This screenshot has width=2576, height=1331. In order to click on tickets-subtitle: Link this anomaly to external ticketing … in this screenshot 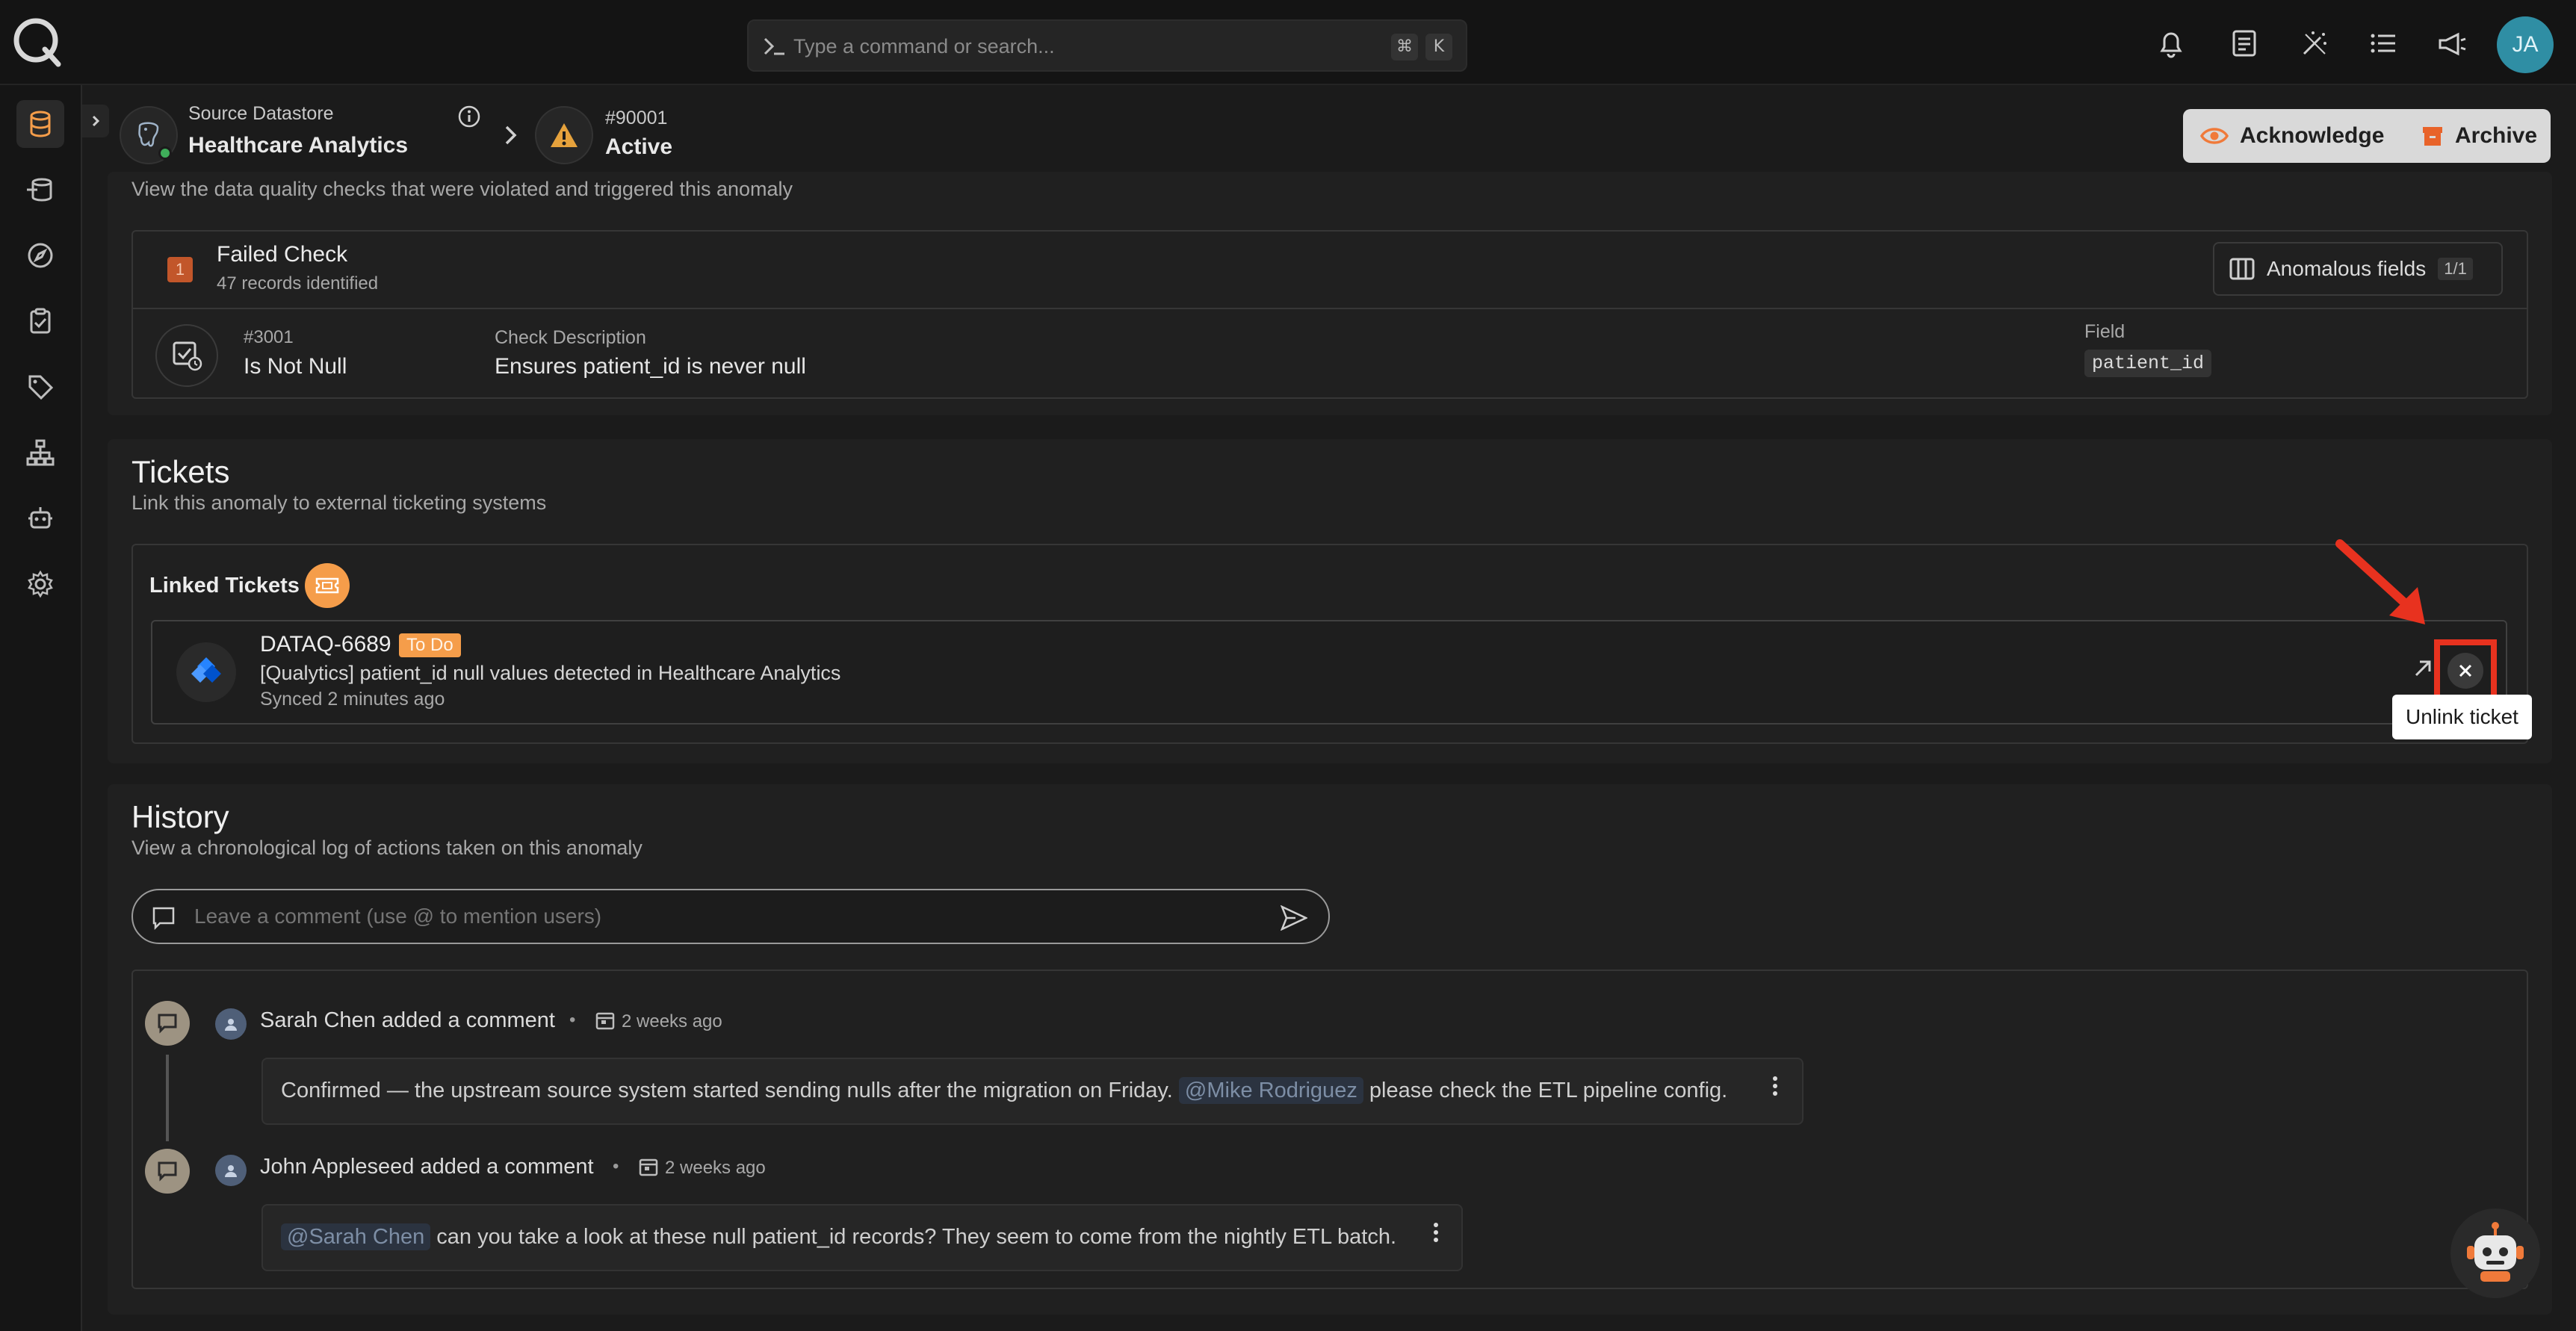, I will do `click(339, 502)`.